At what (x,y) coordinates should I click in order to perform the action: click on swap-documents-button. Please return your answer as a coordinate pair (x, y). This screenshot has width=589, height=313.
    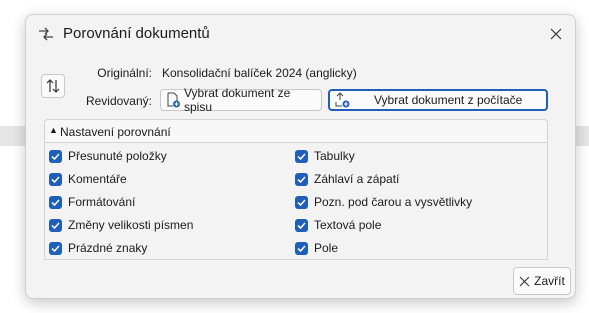
    Looking at the image, I should click on (53, 86).